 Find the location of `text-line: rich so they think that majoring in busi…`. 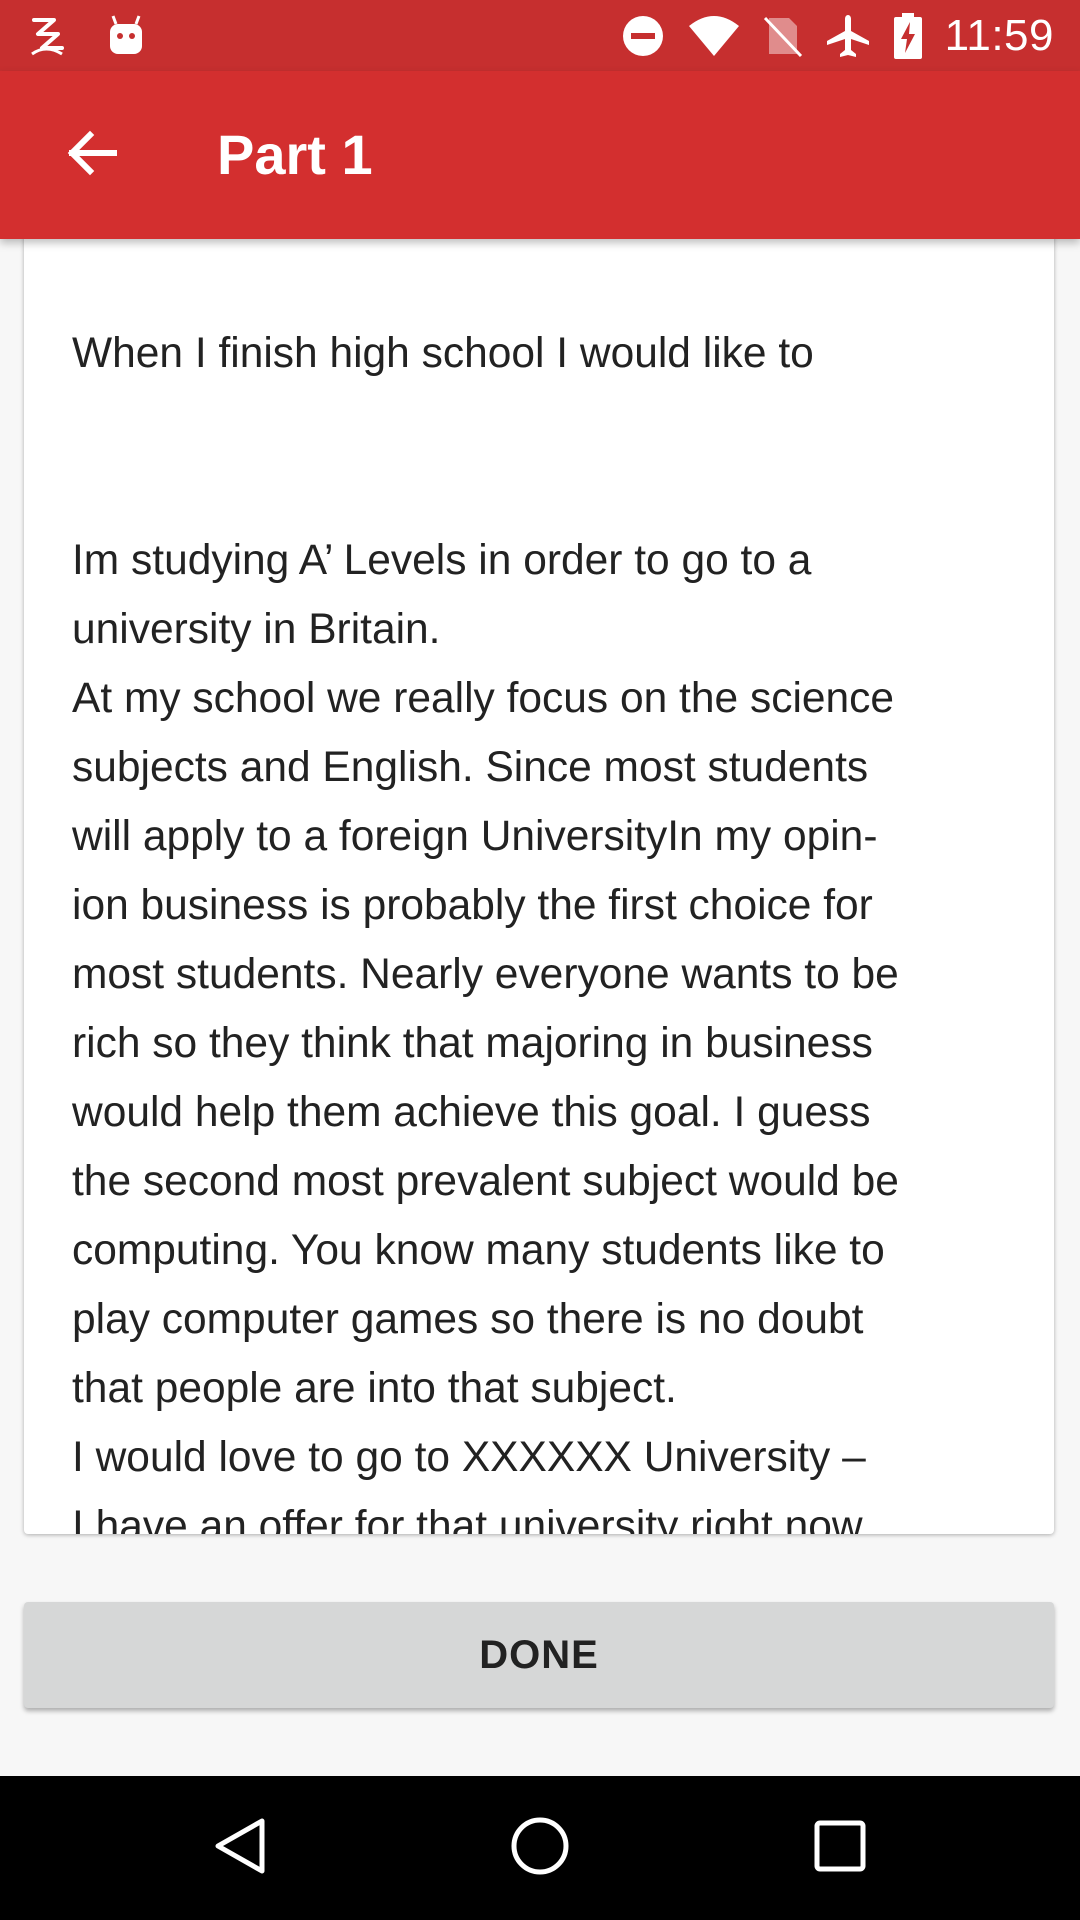

text-line: rich so they think that majoring in busi… is located at coordinates (472, 1043).